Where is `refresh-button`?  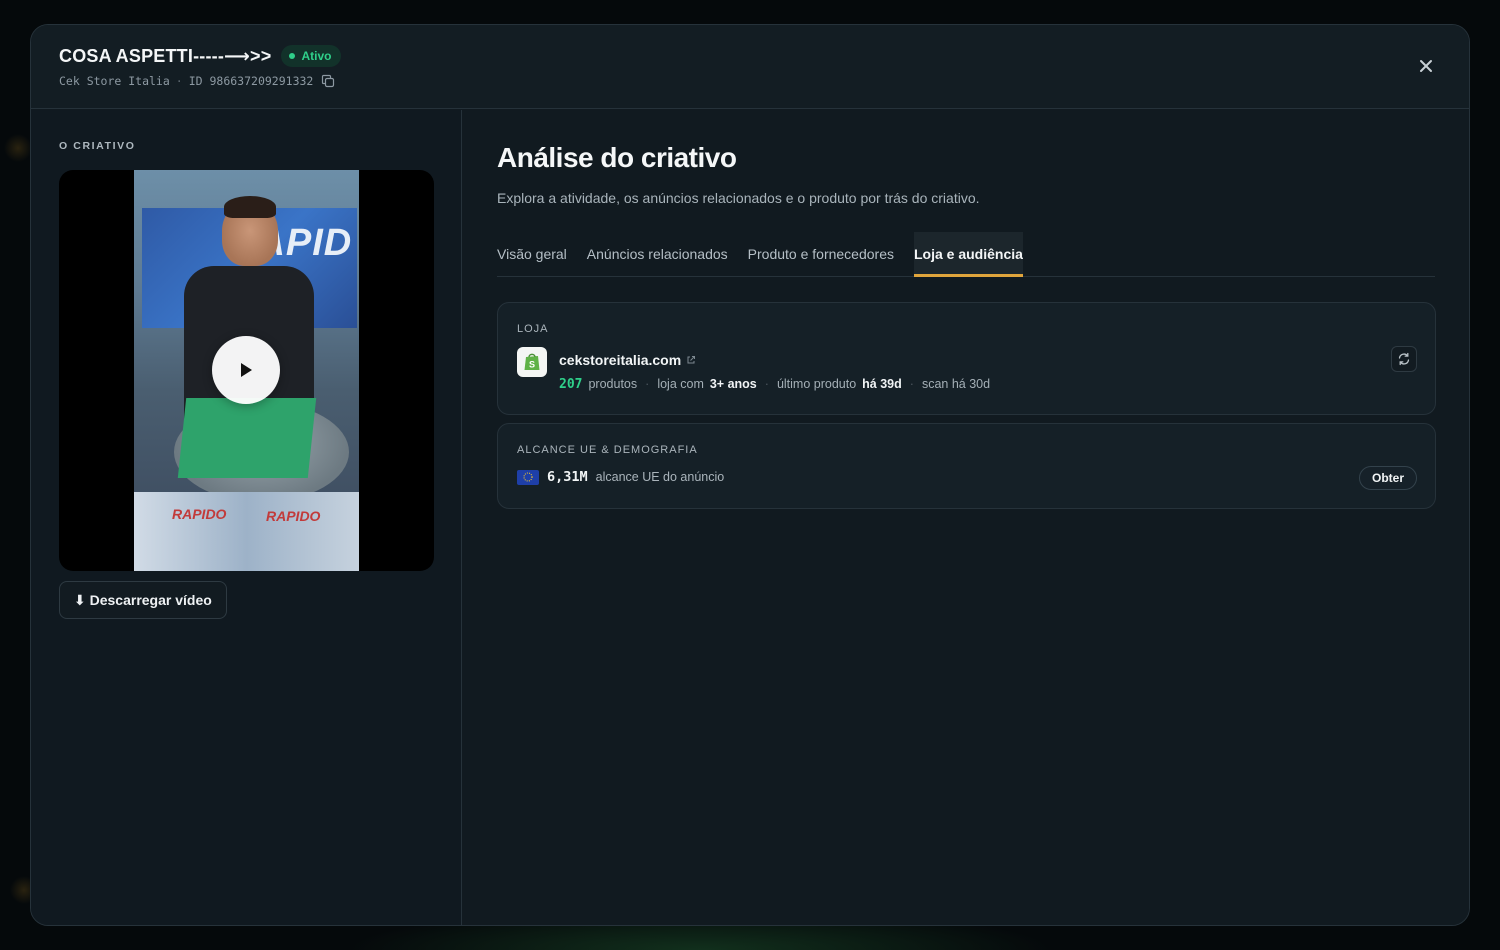 refresh-button is located at coordinates (1404, 359).